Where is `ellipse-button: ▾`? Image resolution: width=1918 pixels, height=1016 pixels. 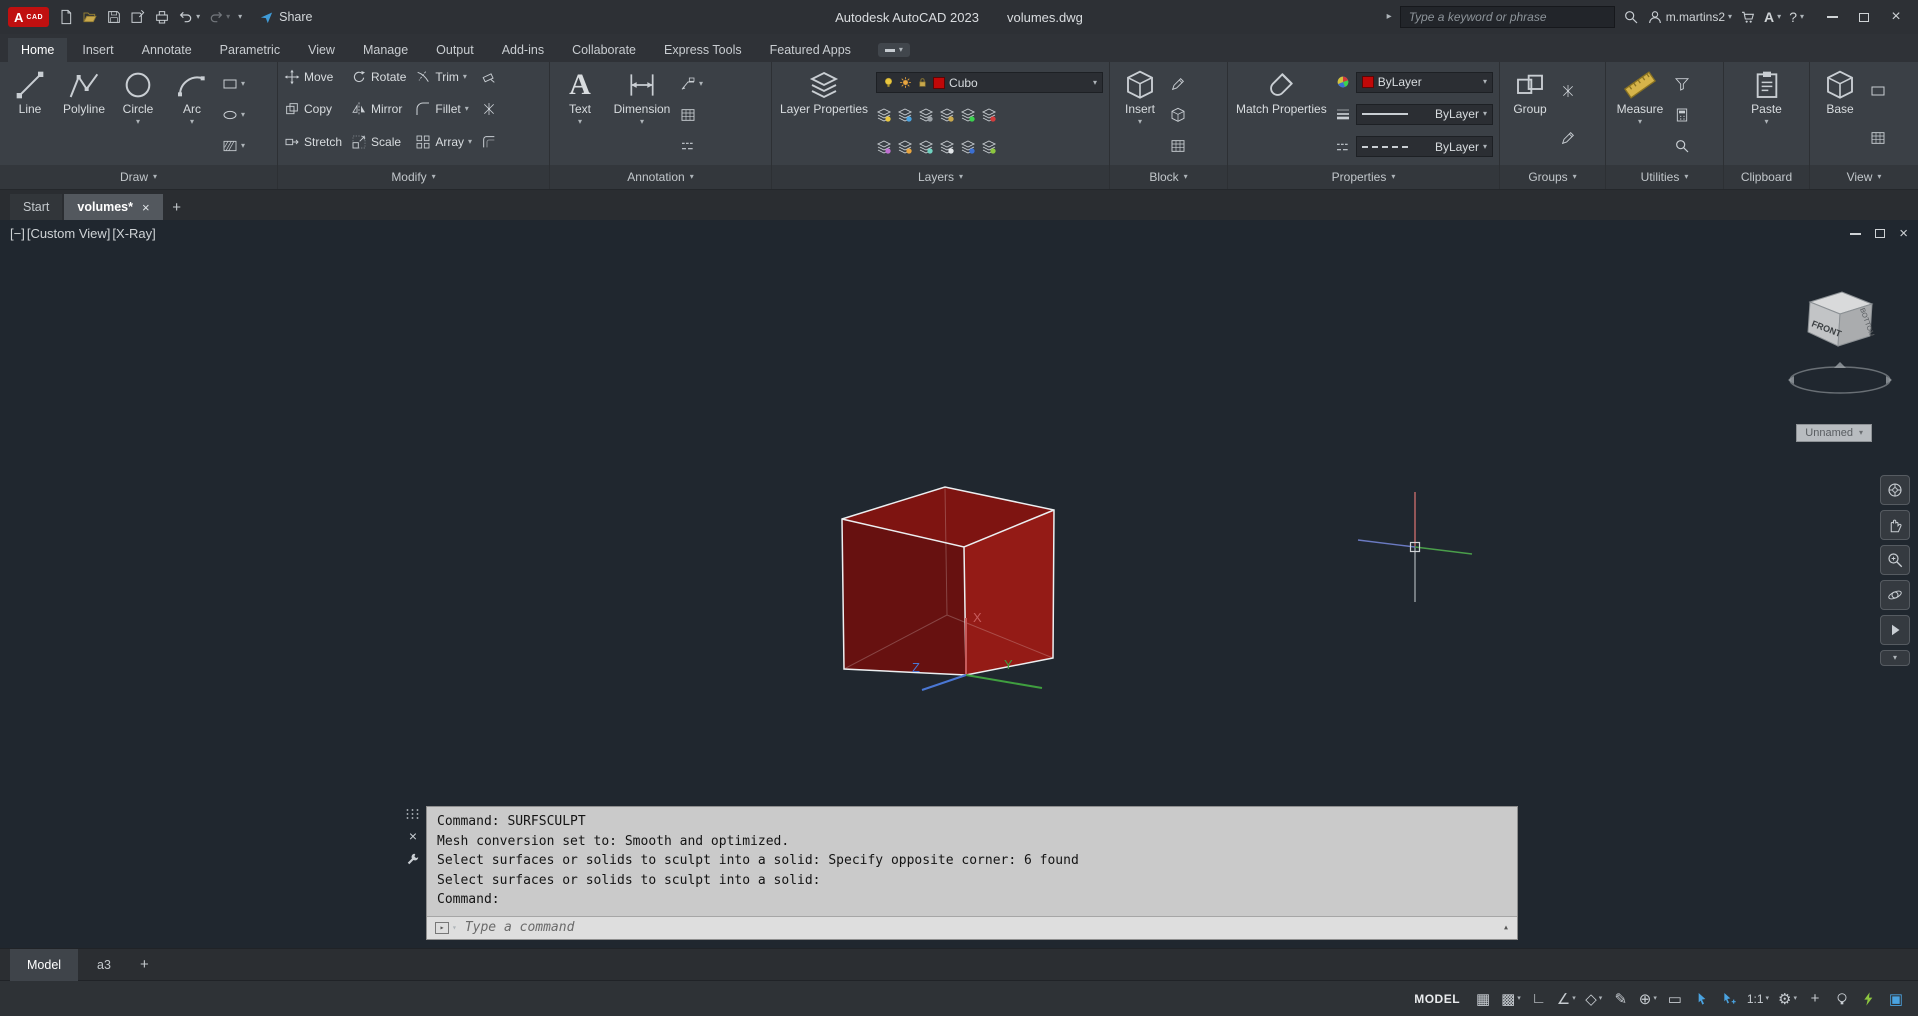 ellipse-button: ▾ is located at coordinates (233, 115).